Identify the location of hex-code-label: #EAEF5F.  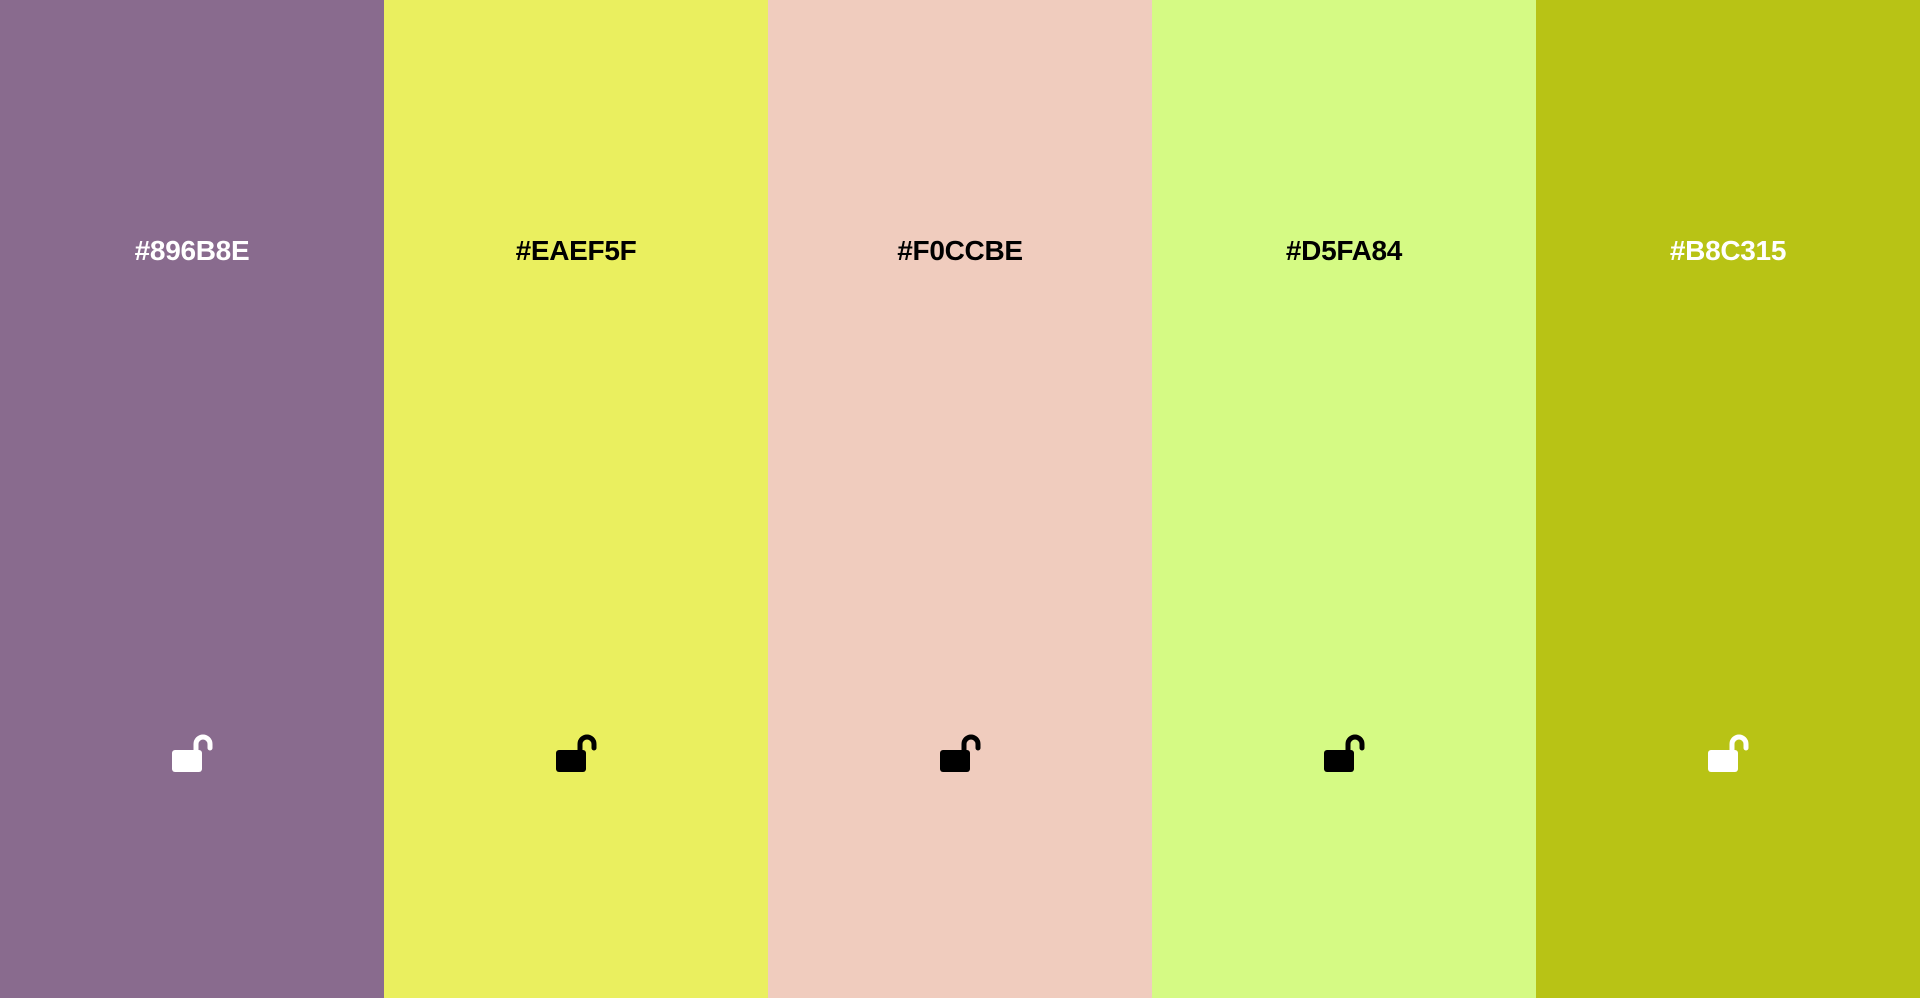
(576, 251).